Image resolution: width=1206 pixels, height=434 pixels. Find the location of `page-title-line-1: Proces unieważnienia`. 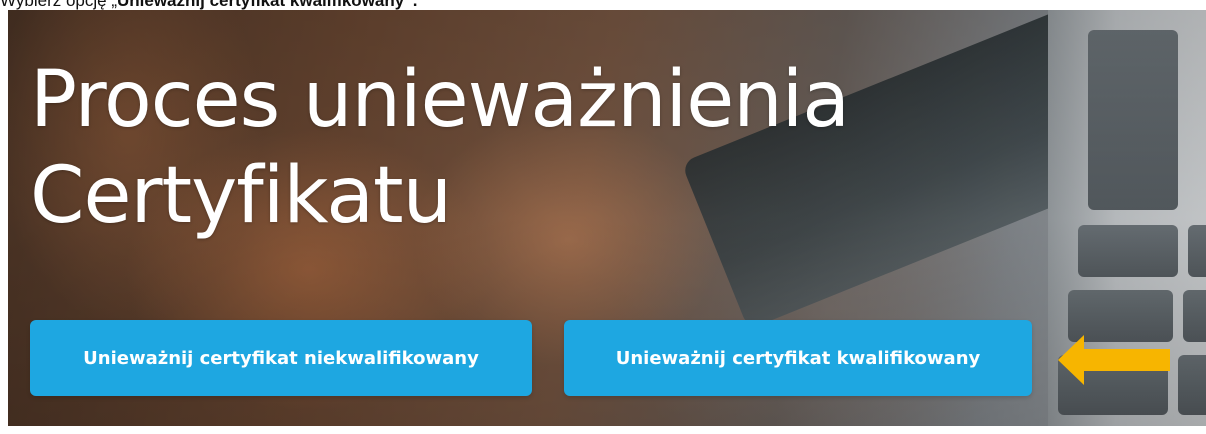

page-title-line-1: Proces unieważnienia is located at coordinates (440, 100).